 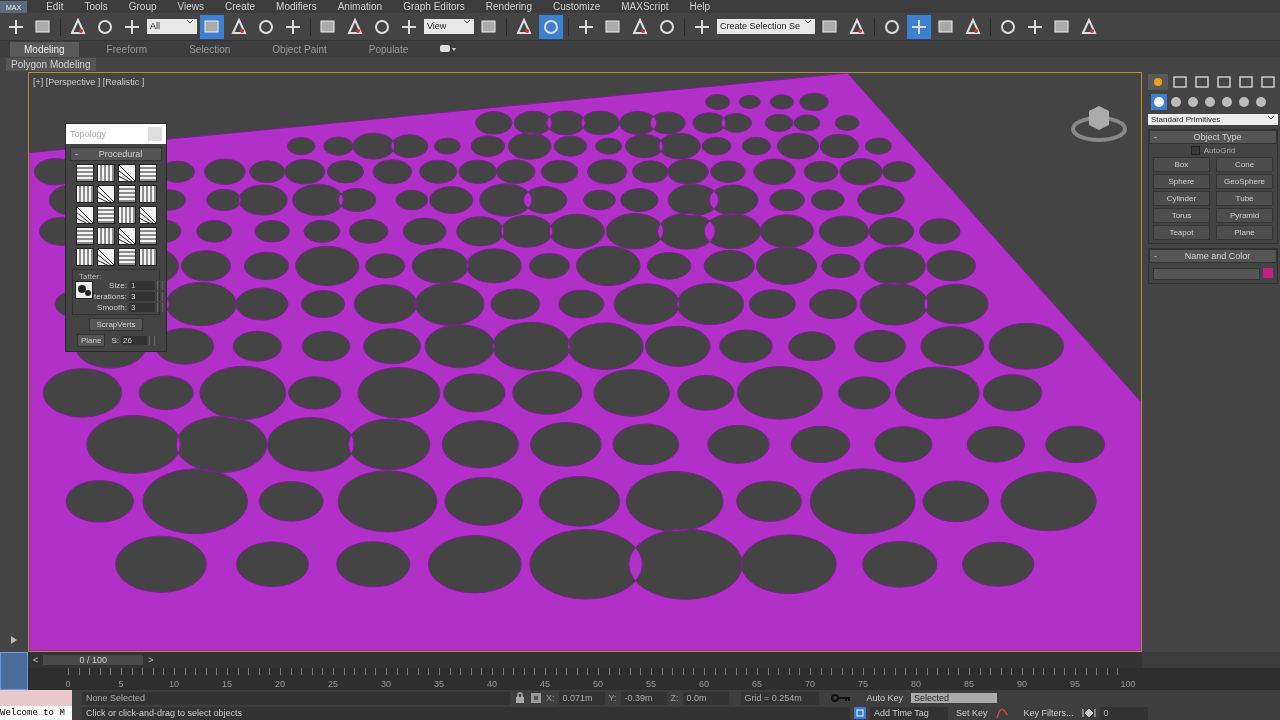 I want to click on field-label: X:, so click(x=550, y=698).